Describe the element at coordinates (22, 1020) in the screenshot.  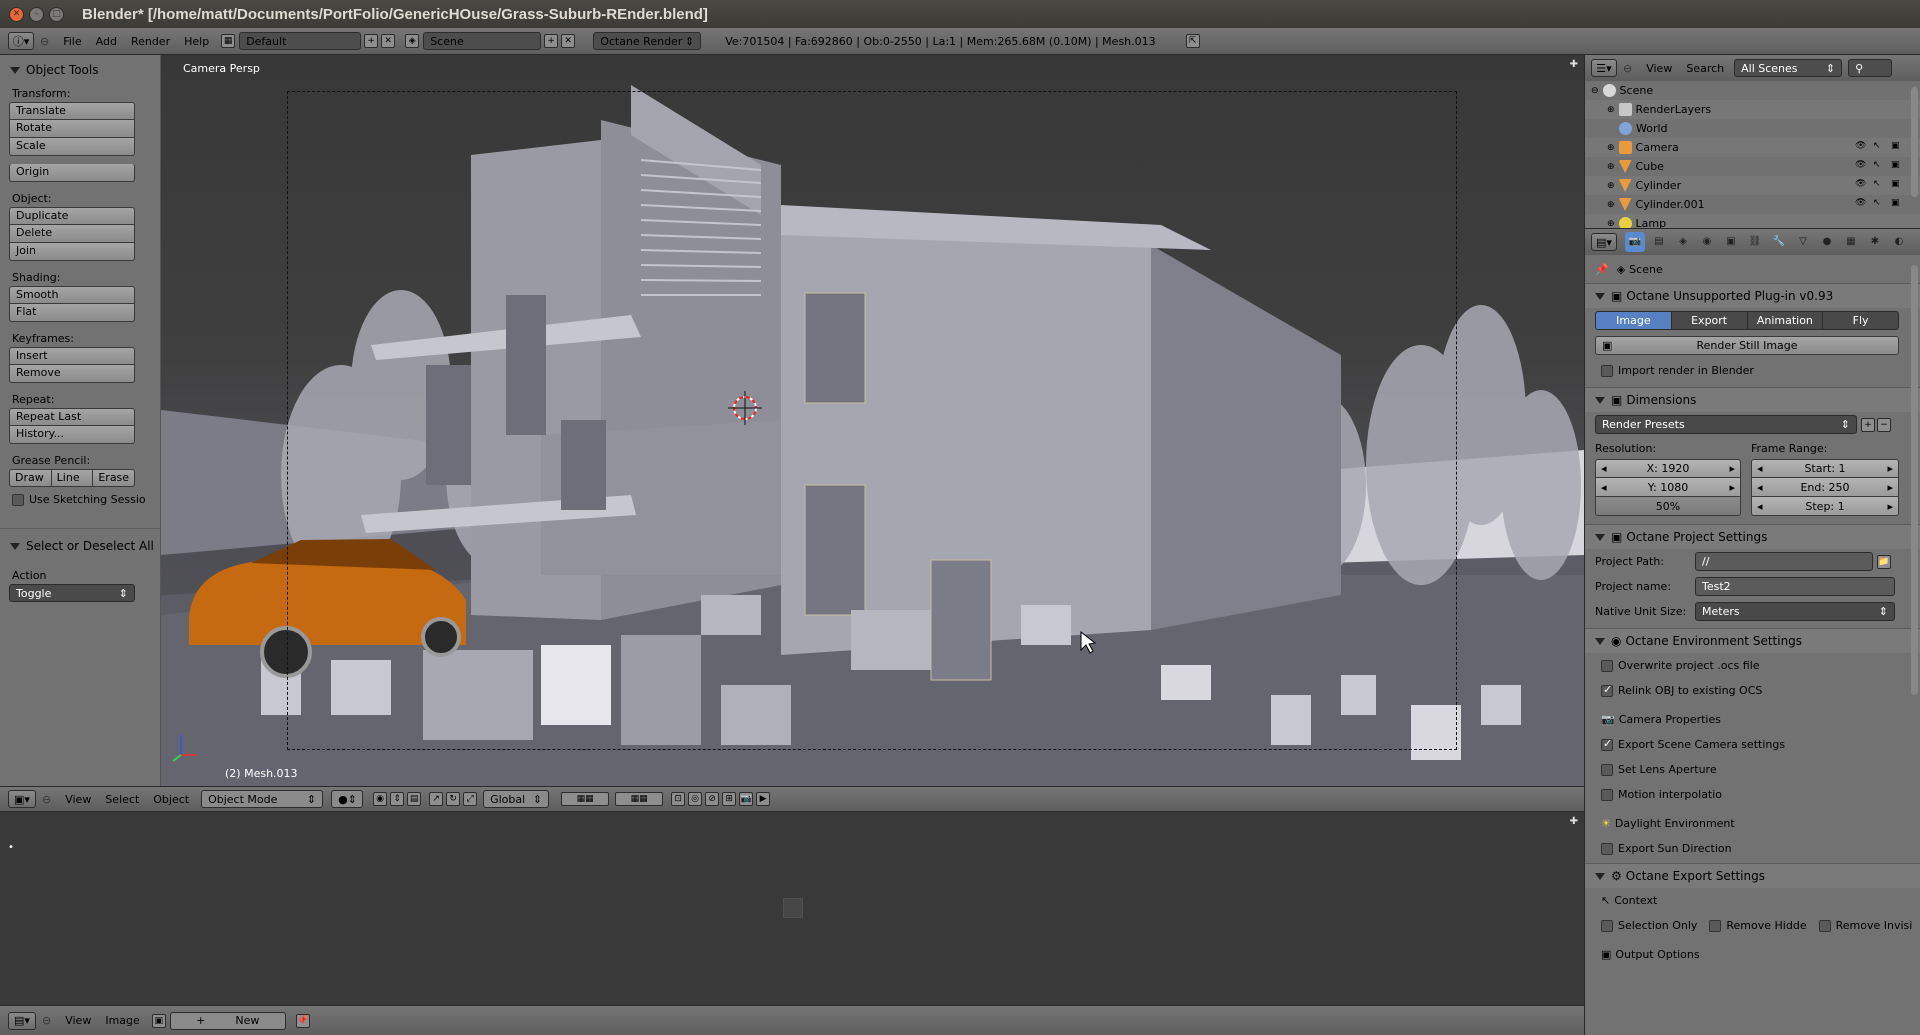
I see `editor-type-image-icon: ▤▾` at that location.